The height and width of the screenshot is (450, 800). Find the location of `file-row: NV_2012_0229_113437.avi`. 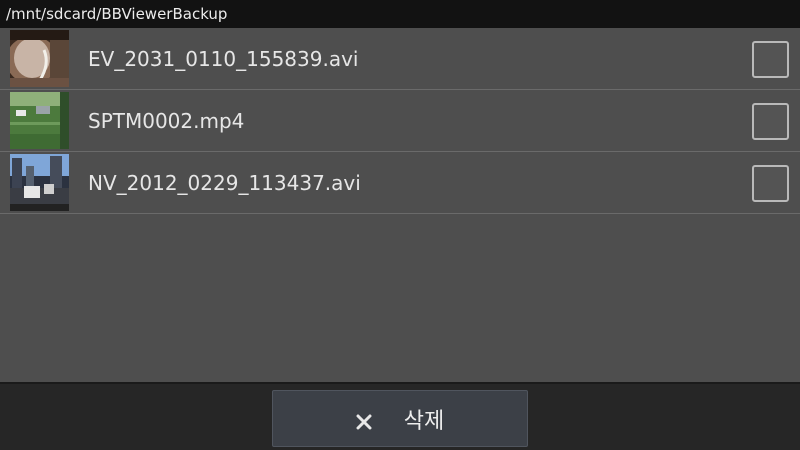

file-row: NV_2012_0229_113437.avi is located at coordinates (400, 183).